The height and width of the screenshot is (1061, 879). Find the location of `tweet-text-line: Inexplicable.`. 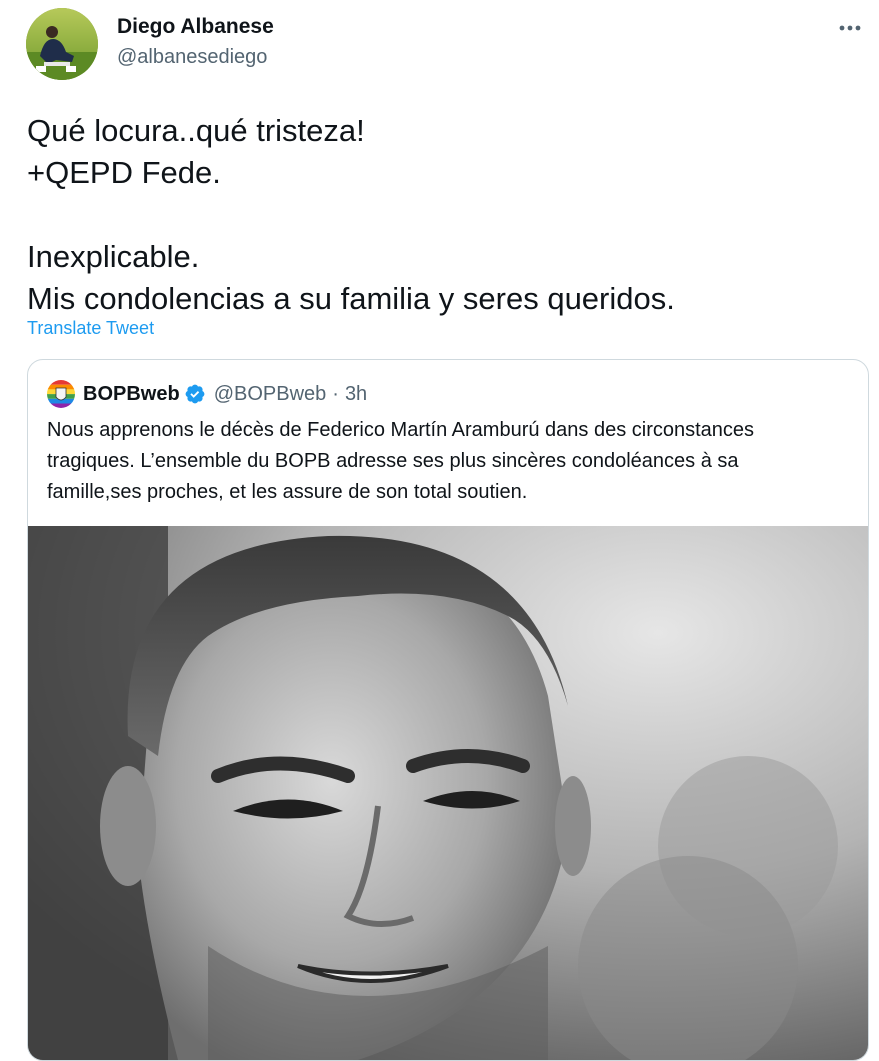

tweet-text-line: Inexplicable. is located at coordinates (113, 256).